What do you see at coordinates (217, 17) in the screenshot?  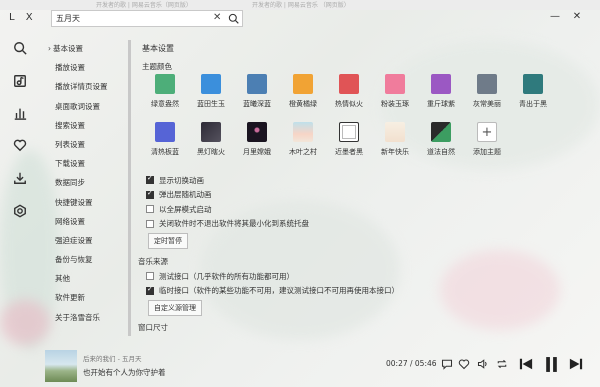 I see `clear-search-icon: ✕` at bounding box center [217, 17].